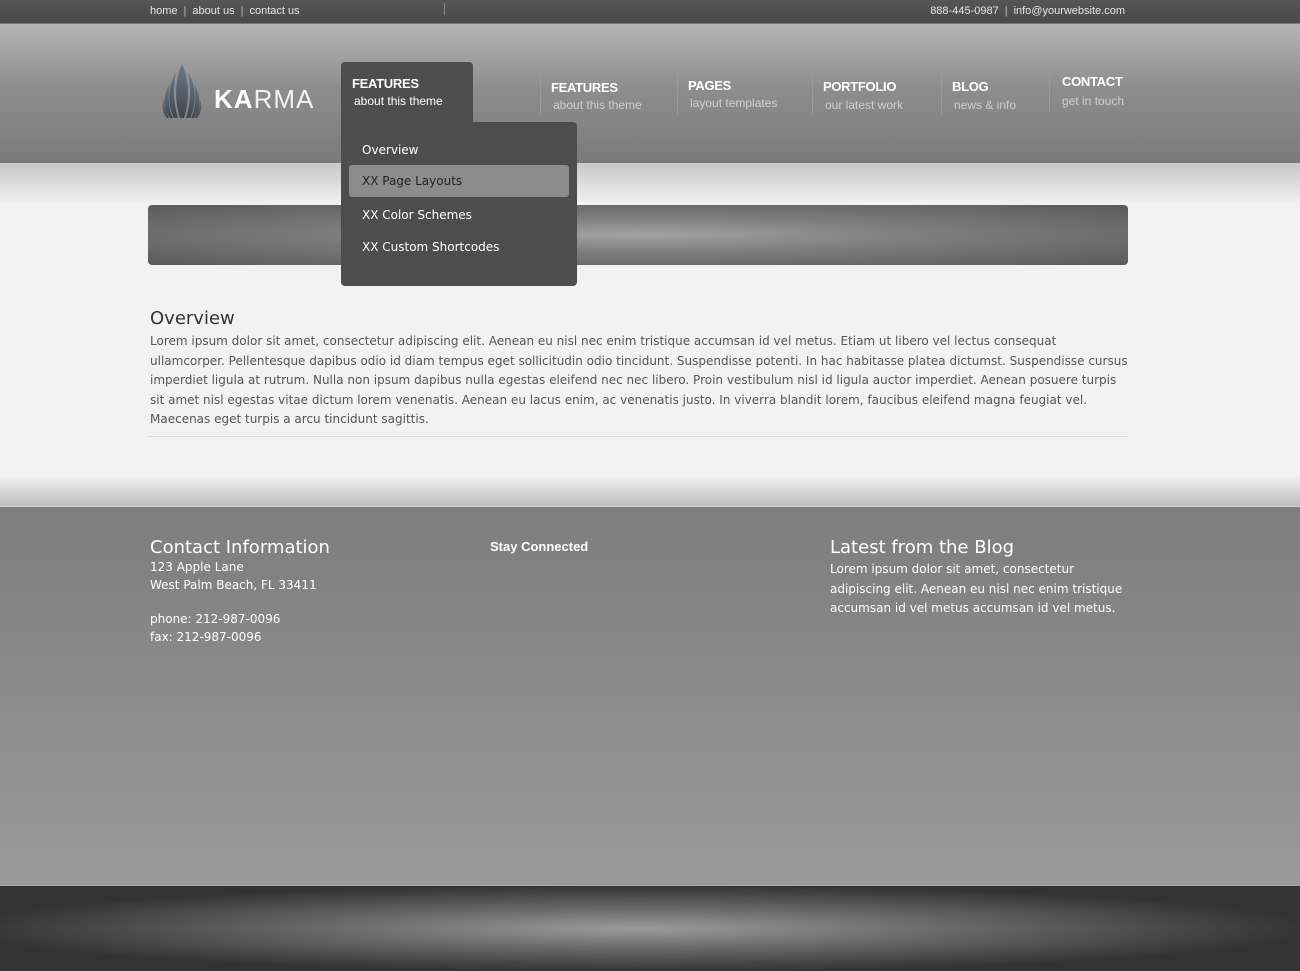  Describe the element at coordinates (459, 181) in the screenshot. I see `dropdown-item-page-layouts: XX Page Layouts` at that location.